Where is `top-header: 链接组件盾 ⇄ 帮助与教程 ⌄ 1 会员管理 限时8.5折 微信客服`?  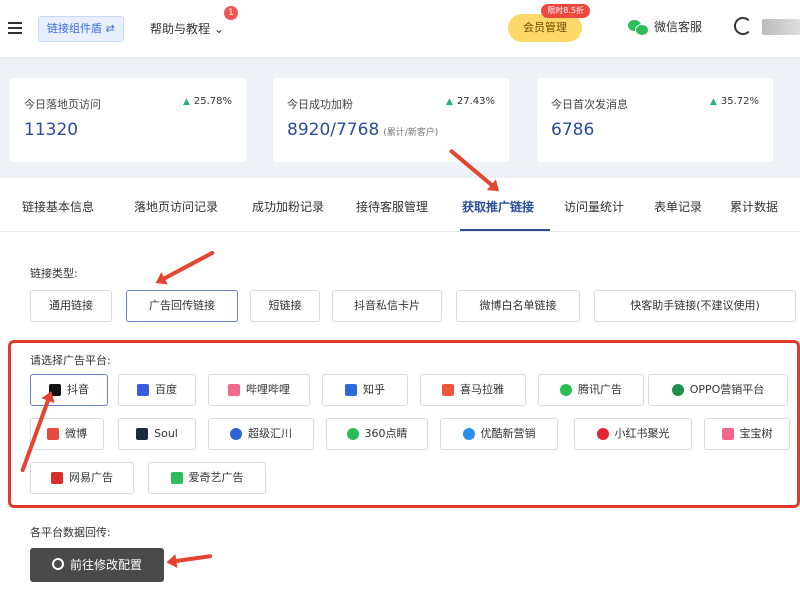 top-header: 链接组件盾 ⇄ 帮助与教程 ⌄ 1 会员管理 限时8.5折 微信客服 is located at coordinates (400, 29).